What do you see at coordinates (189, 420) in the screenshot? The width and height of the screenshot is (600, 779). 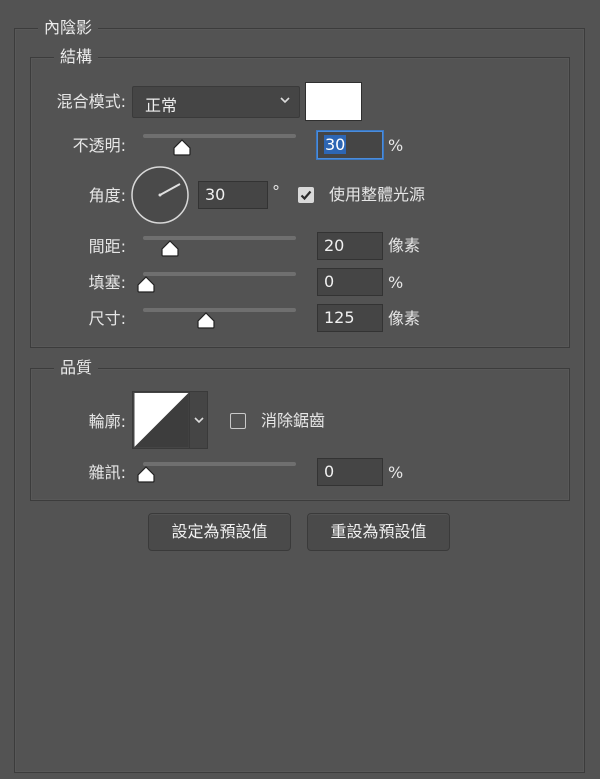 I see `contour-dropdown-divider` at bounding box center [189, 420].